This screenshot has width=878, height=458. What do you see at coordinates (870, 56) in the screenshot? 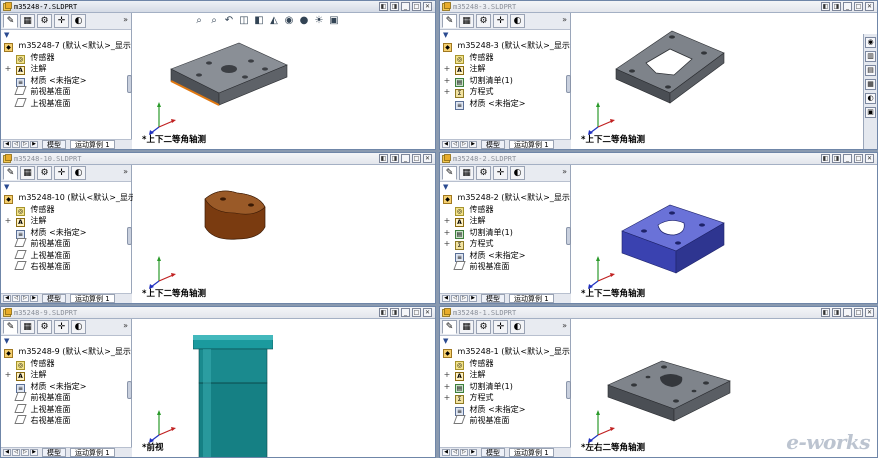
I see `design-library-icon: ▥` at bounding box center [870, 56].